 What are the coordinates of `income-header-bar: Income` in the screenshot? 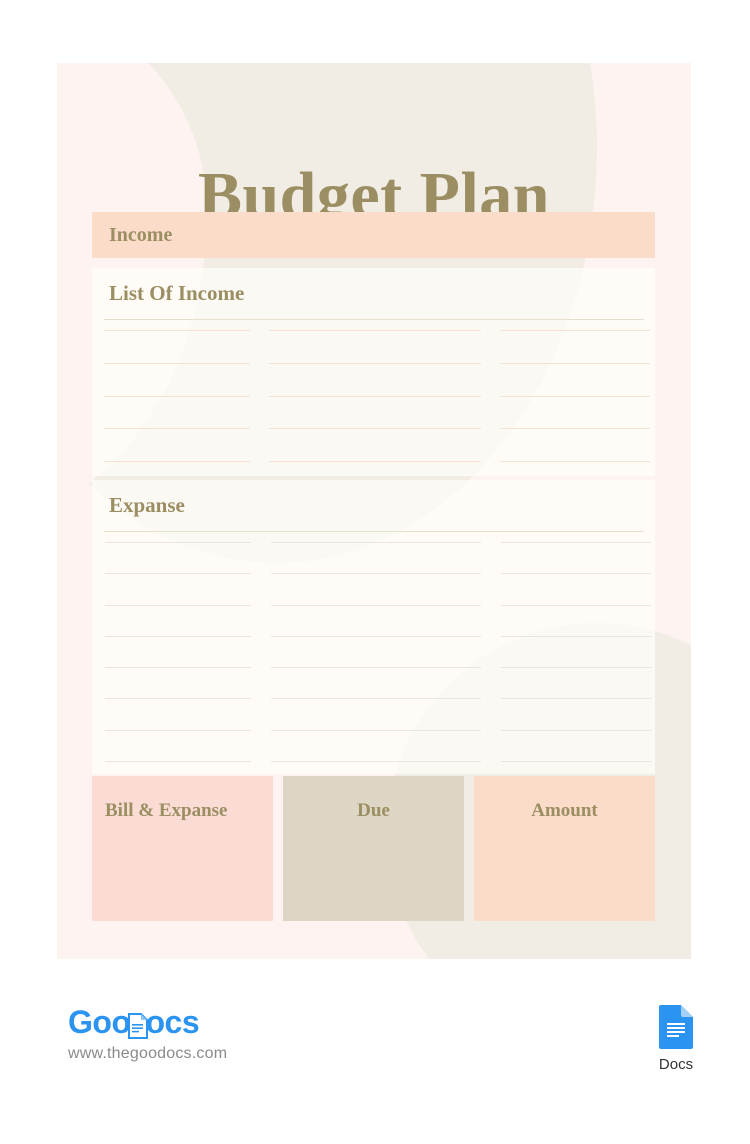 It's located at (373, 235).